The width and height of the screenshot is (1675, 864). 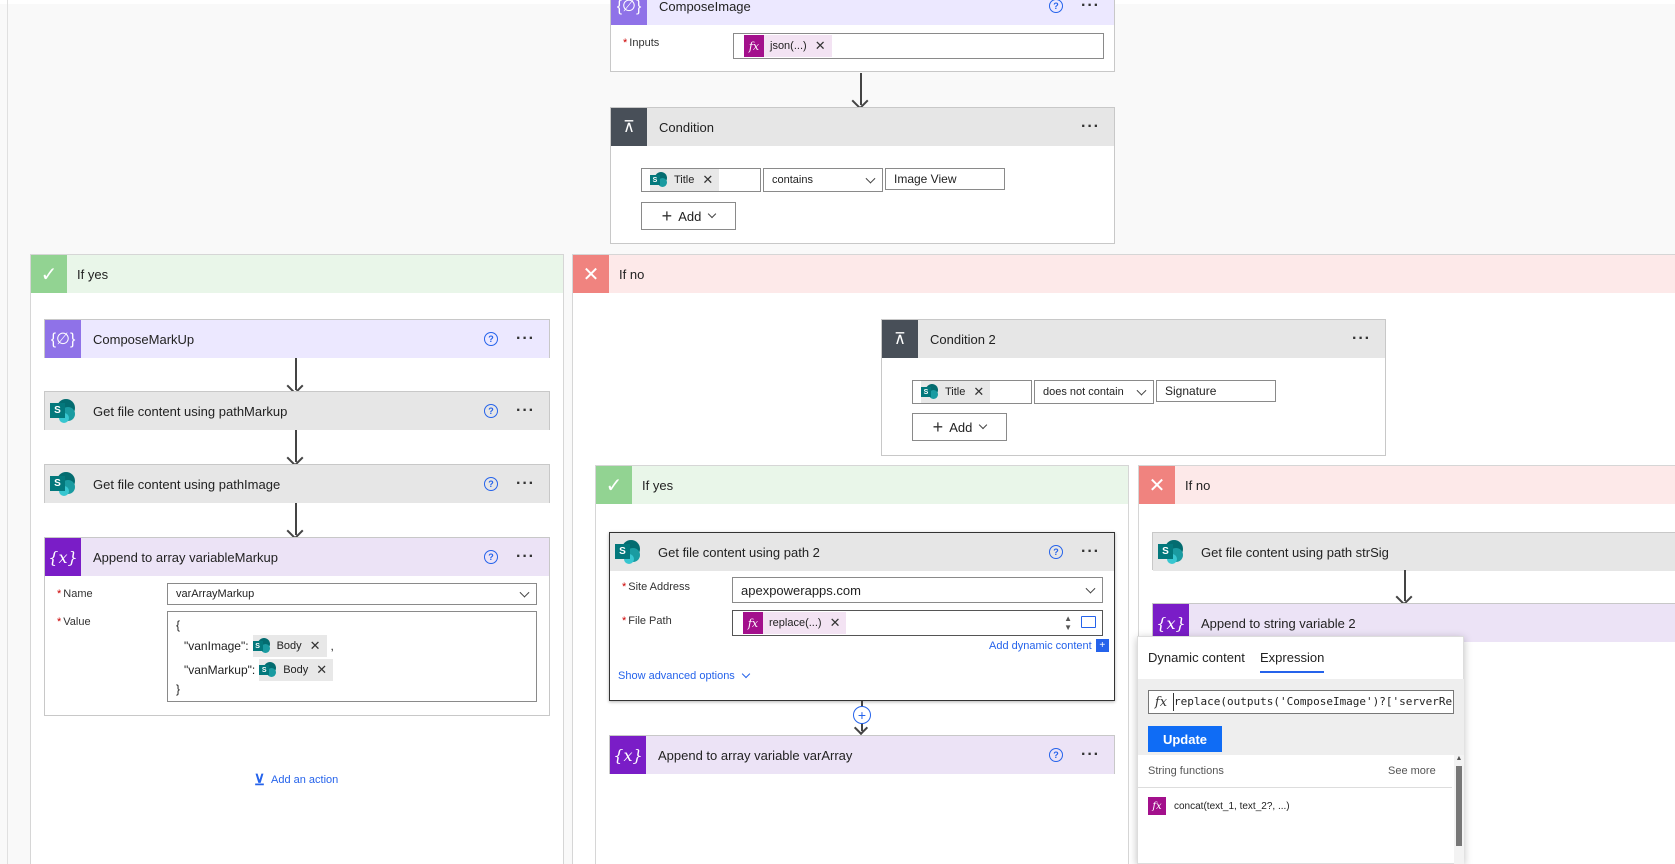 I want to click on get-file-image-card: S Get file content using pathImage ? ···, so click(x=297, y=483).